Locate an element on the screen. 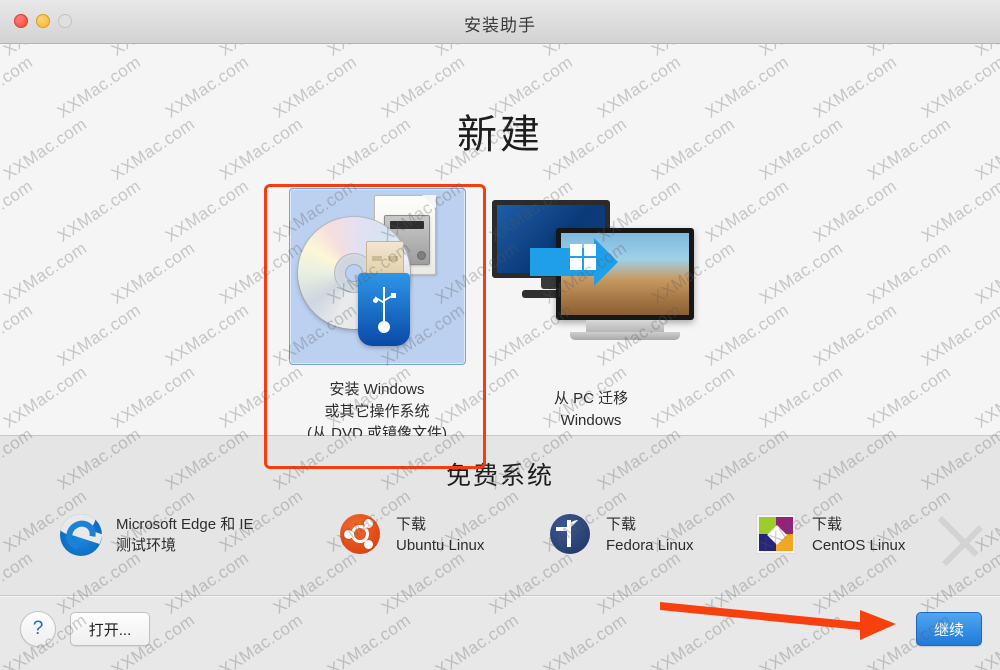 This screenshot has height=670, width=1000. imac-chin is located at coordinates (625, 326).